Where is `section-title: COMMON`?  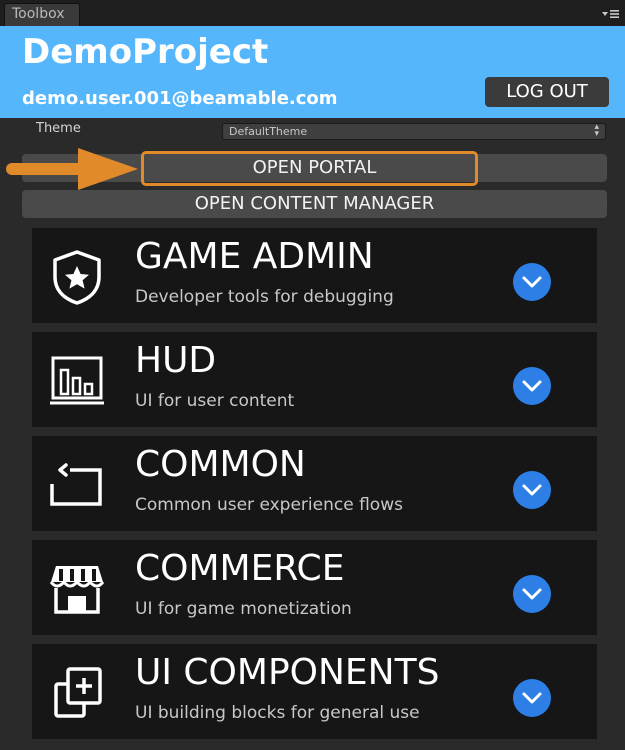 section-title: COMMON is located at coordinates (220, 464).